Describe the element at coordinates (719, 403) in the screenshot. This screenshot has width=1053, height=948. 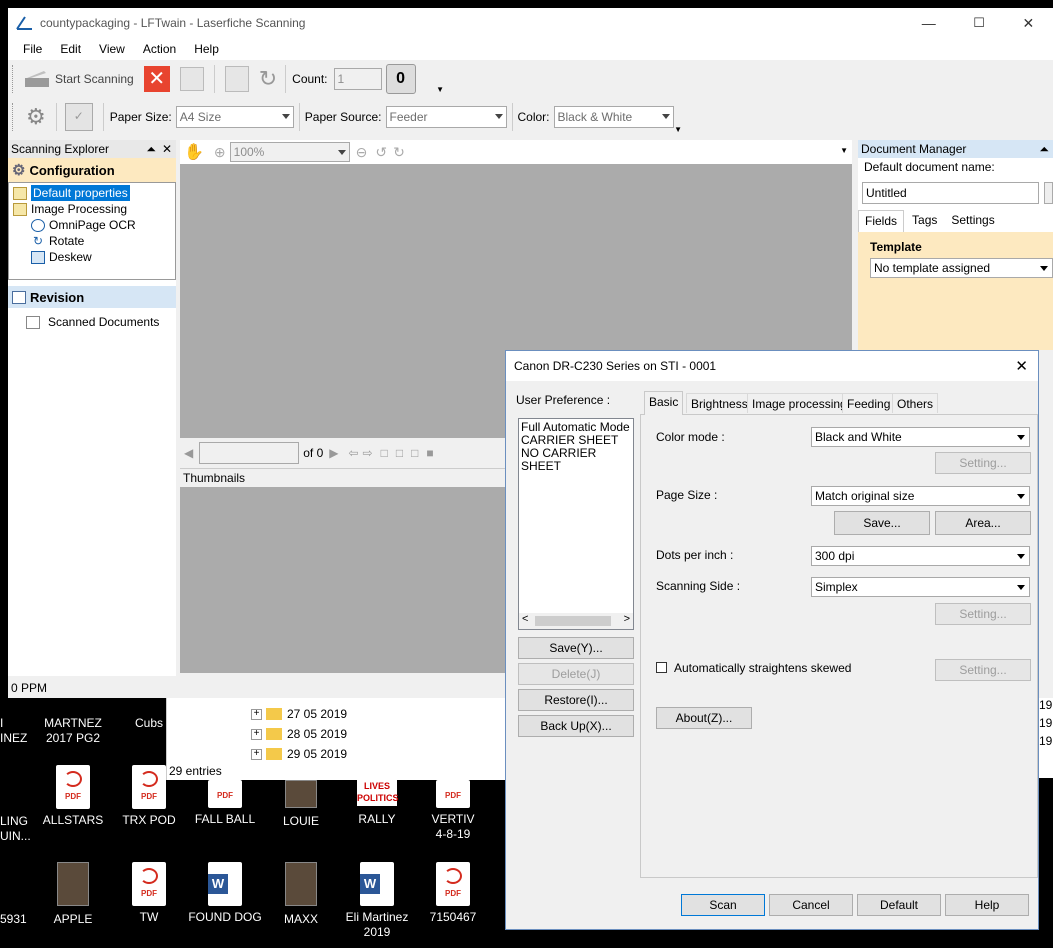
I see `tab-brightness: Brightness` at that location.